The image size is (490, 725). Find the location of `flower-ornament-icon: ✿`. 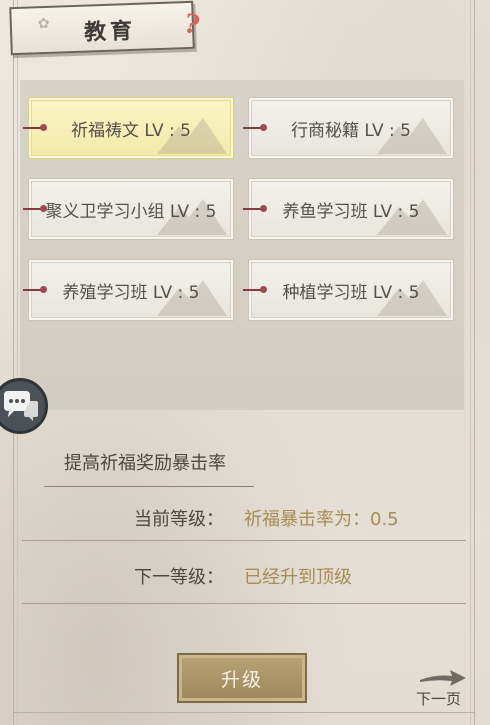

flower-ornament-icon: ✿ is located at coordinates (43, 24).